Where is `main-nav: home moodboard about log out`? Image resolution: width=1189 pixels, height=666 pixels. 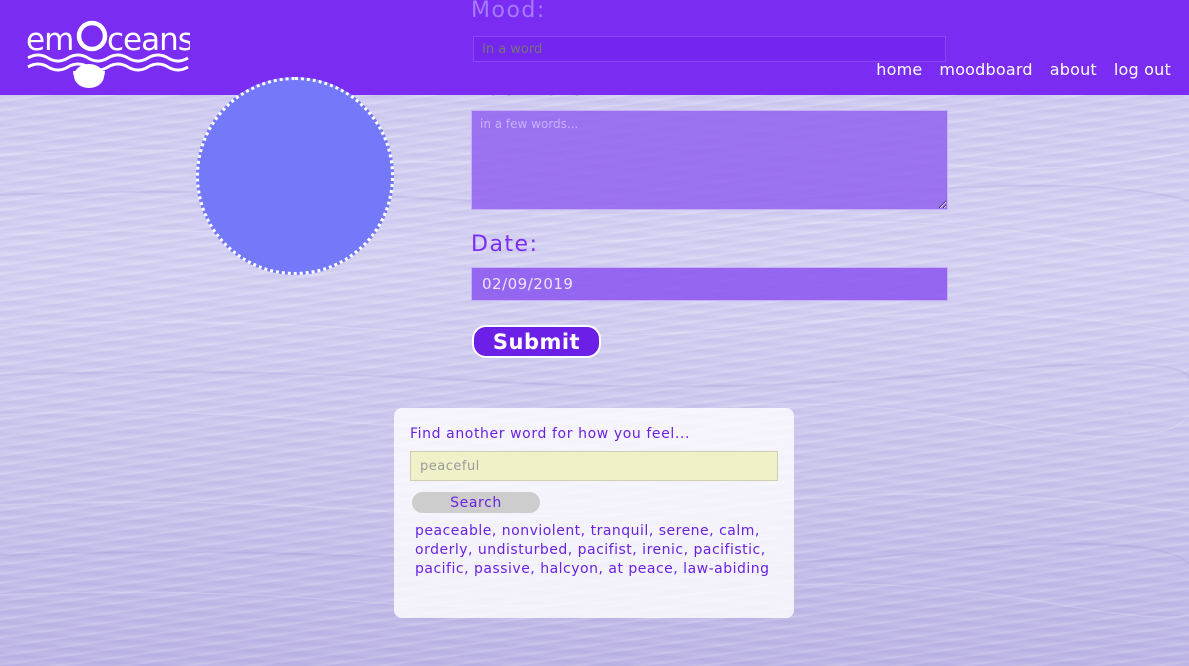 main-nav: home moodboard about log out is located at coordinates (1023, 69).